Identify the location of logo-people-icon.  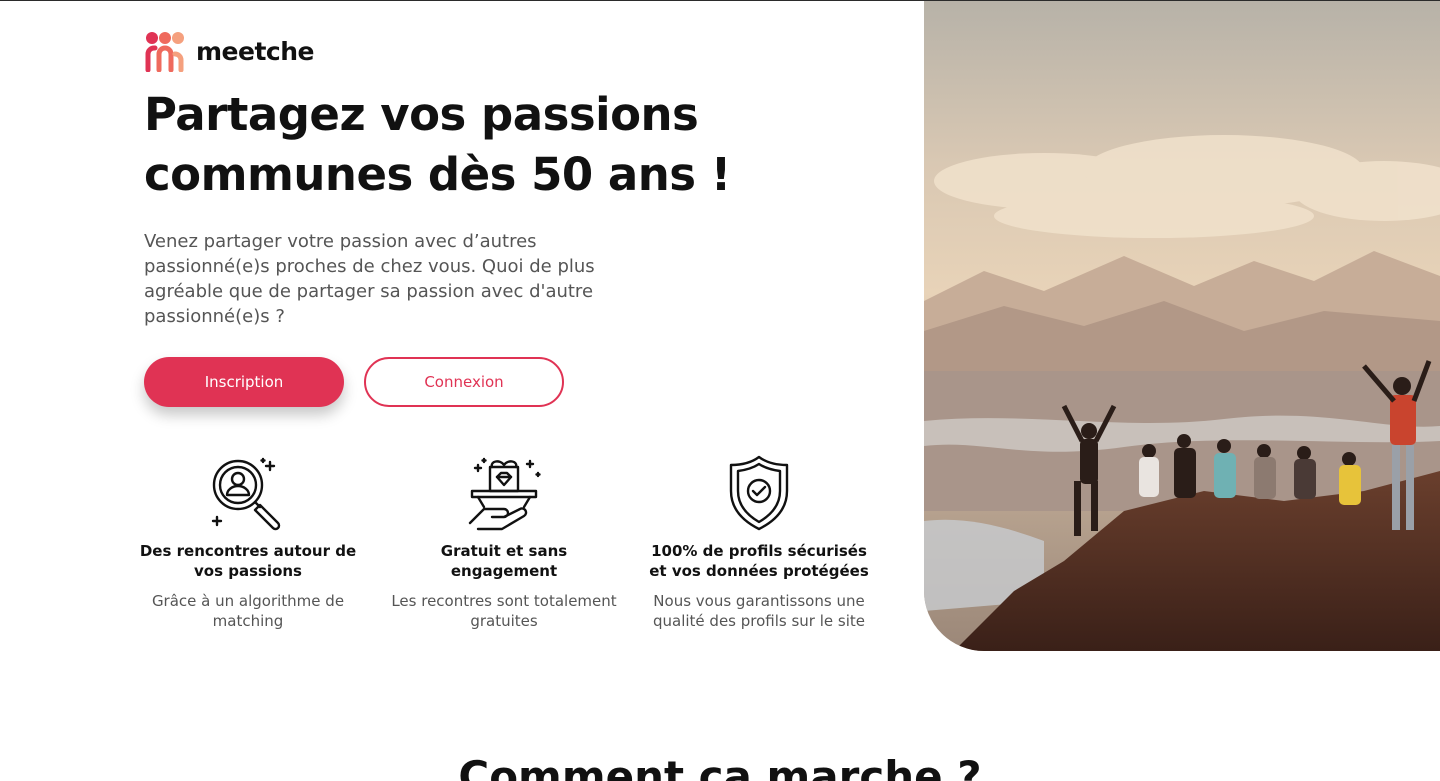
(164, 52).